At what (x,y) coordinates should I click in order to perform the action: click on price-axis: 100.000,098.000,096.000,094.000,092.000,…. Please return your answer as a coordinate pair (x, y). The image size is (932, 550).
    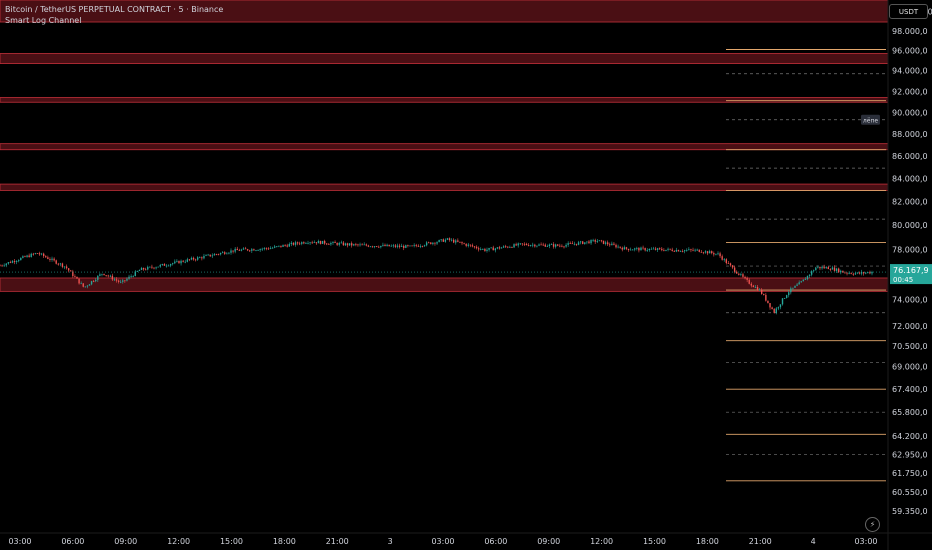
    Looking at the image, I should click on (912, 261).